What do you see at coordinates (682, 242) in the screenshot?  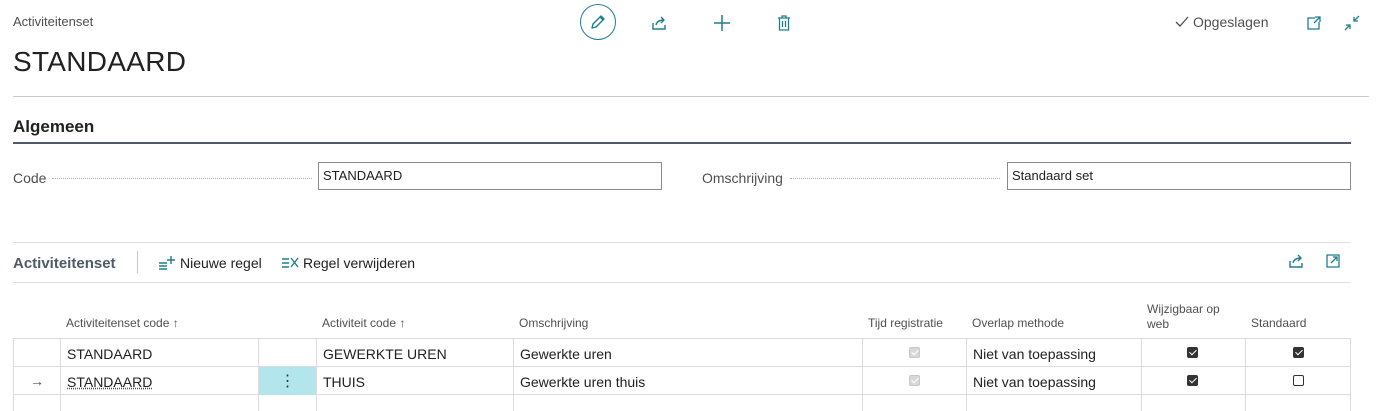 I see `part-top-divider` at bounding box center [682, 242].